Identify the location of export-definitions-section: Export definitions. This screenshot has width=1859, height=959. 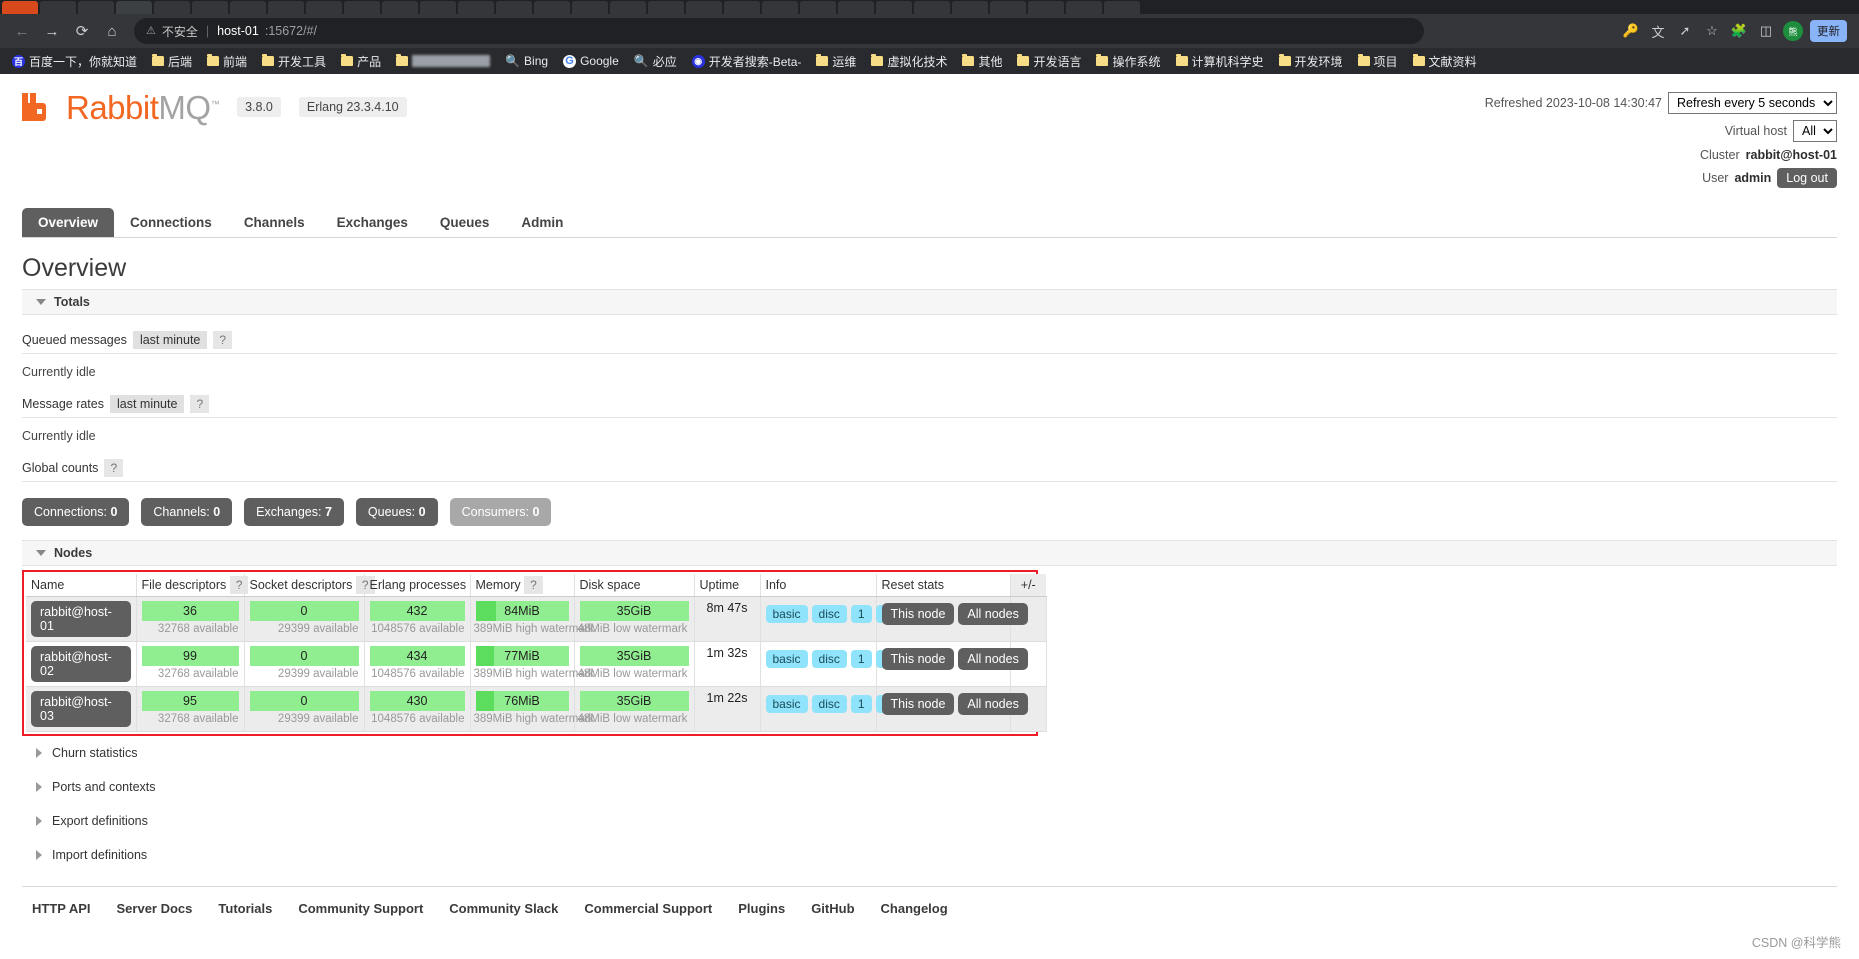
(929, 821).